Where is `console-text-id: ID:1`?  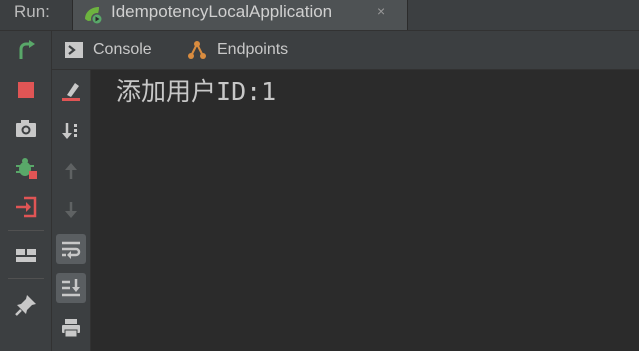
console-text-id: ID:1 is located at coordinates (246, 91).